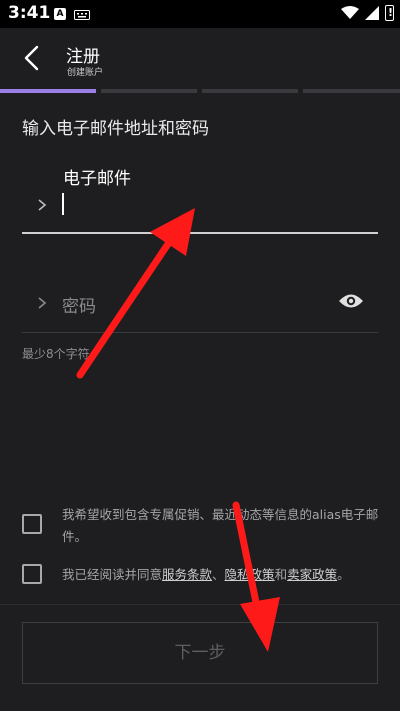  I want to click on signal-icon, so click(372, 13).